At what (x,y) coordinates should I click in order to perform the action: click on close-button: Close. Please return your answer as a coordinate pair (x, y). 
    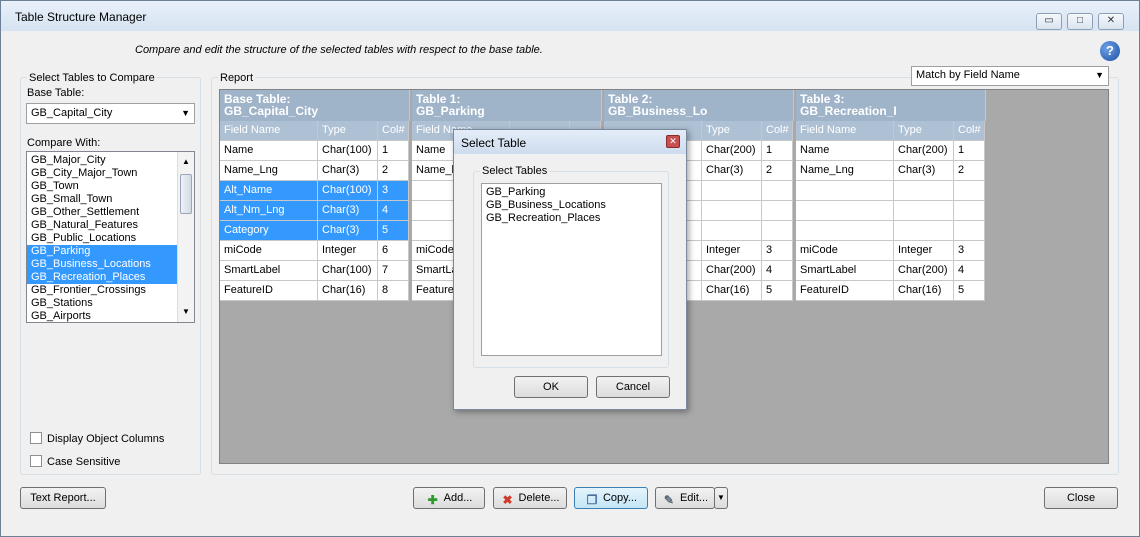
    Looking at the image, I should click on (1081, 498).